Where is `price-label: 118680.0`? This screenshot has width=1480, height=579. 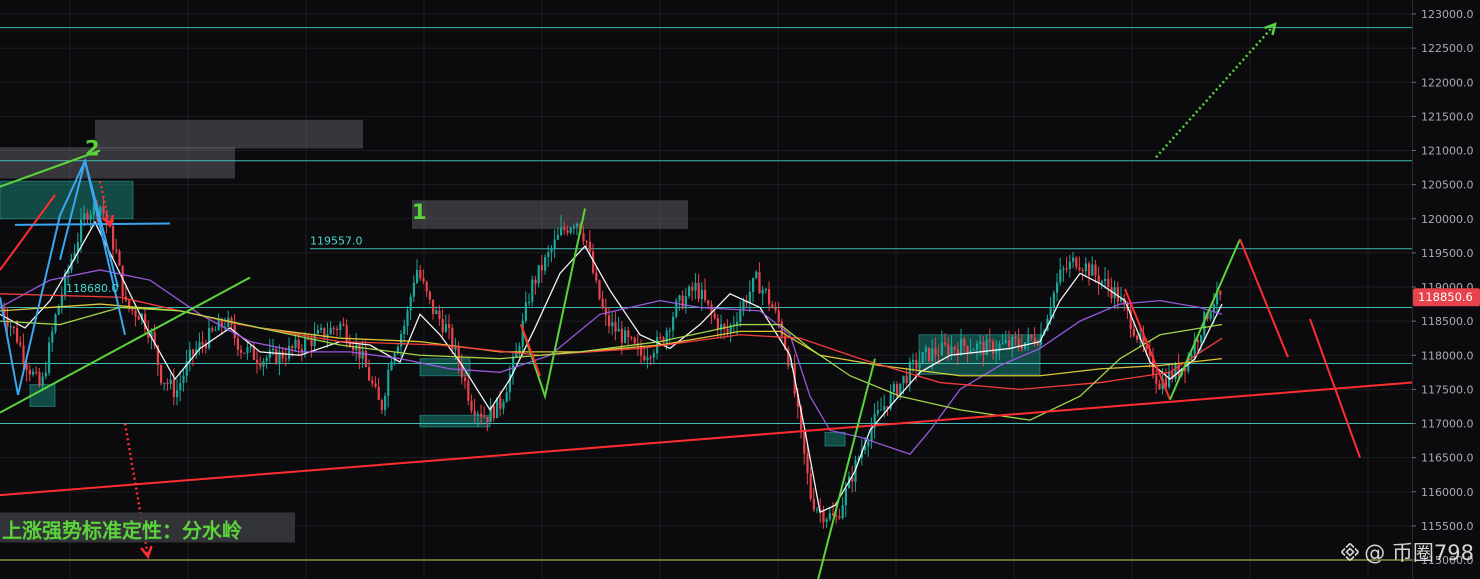 price-label: 118680.0 is located at coordinates (92, 288).